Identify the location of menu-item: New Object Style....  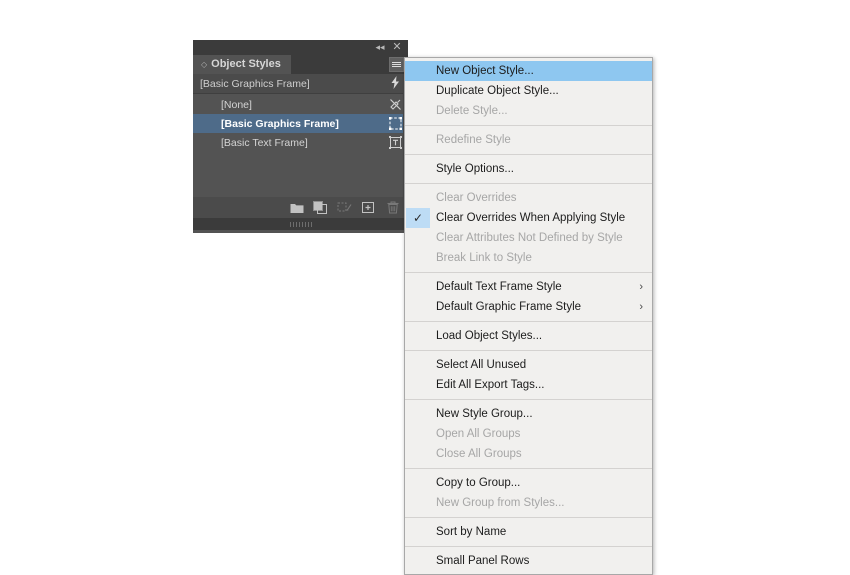
(528, 71).